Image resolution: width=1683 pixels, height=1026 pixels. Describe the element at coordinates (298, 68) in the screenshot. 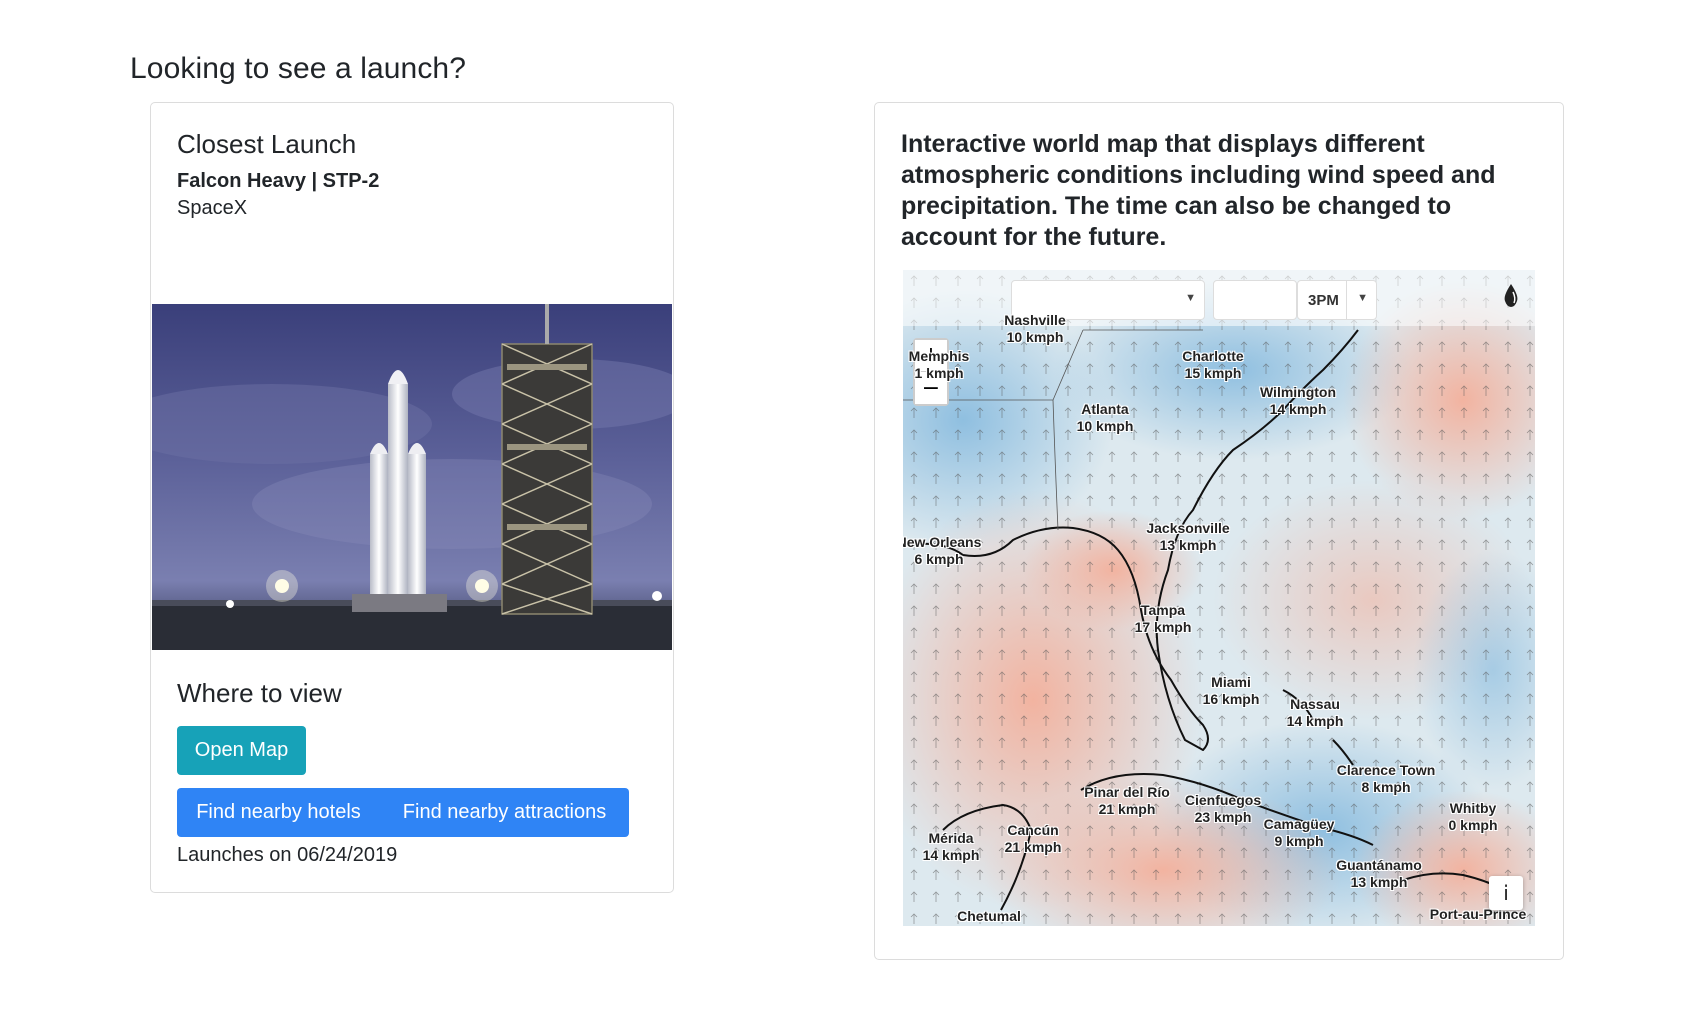

I see `page-heading: Looking to see a launch?` at that location.